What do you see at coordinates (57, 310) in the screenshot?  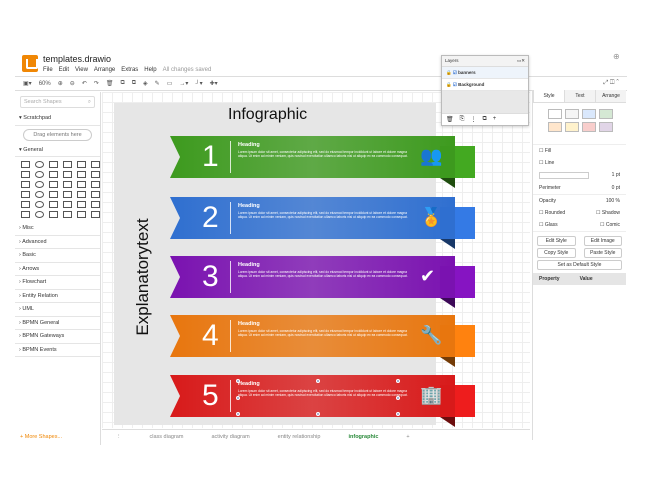 I see `sidebar-section: › UML` at bounding box center [57, 310].